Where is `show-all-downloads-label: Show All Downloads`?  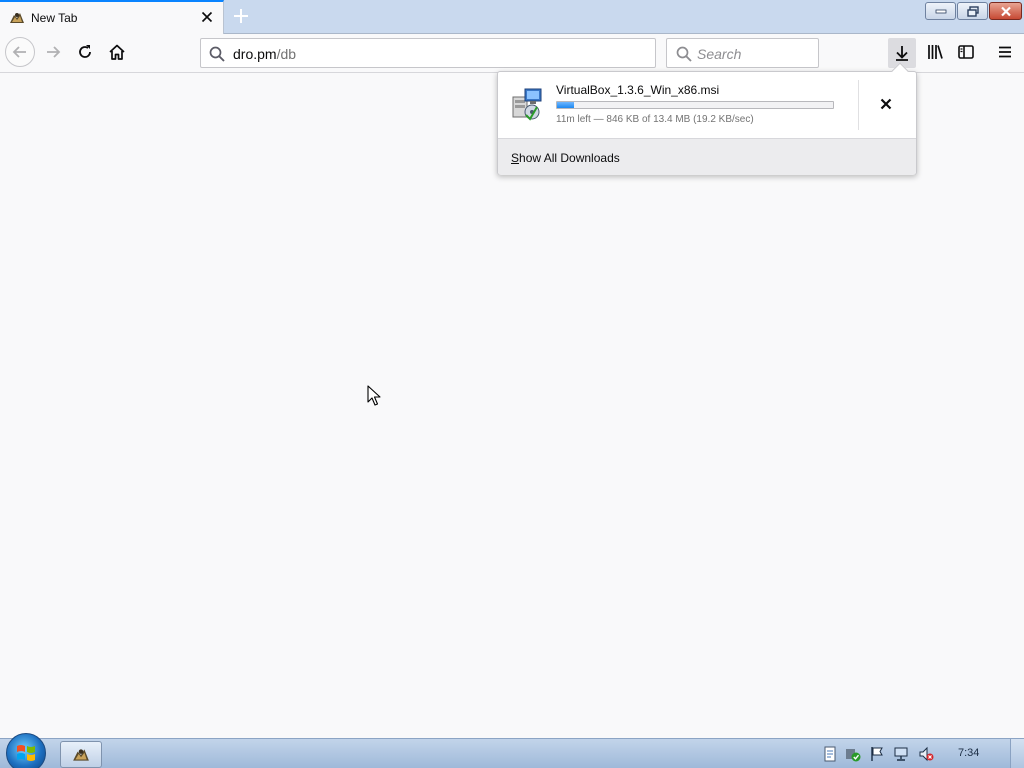
show-all-downloads-label: Show All Downloads is located at coordinates (565, 158).